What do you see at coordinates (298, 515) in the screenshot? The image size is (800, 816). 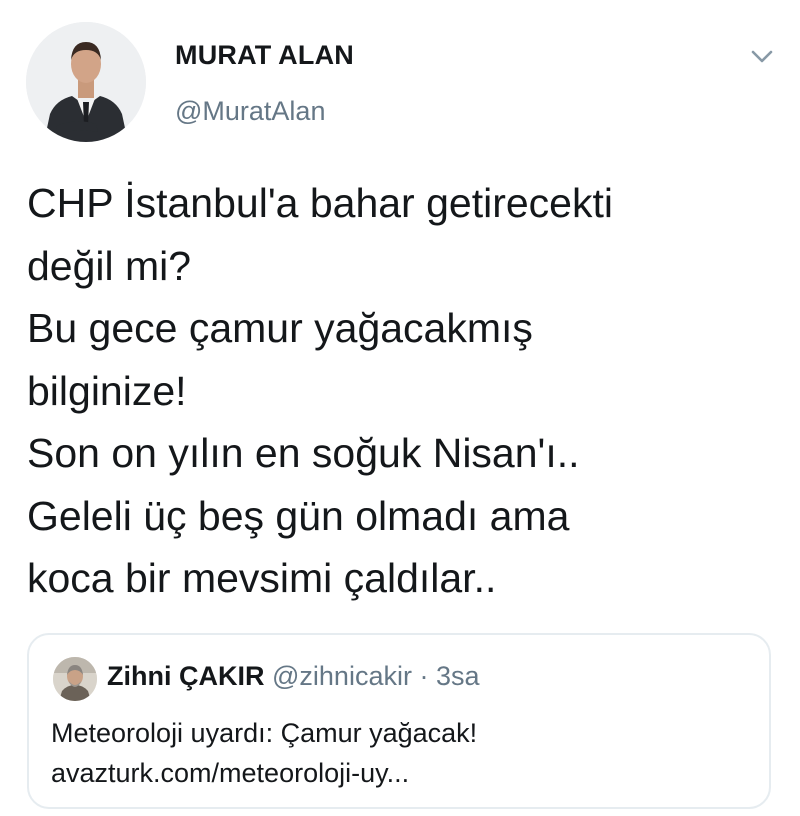 I see `tweet-text-line: Geleli üç beş gün olmadı ama` at bounding box center [298, 515].